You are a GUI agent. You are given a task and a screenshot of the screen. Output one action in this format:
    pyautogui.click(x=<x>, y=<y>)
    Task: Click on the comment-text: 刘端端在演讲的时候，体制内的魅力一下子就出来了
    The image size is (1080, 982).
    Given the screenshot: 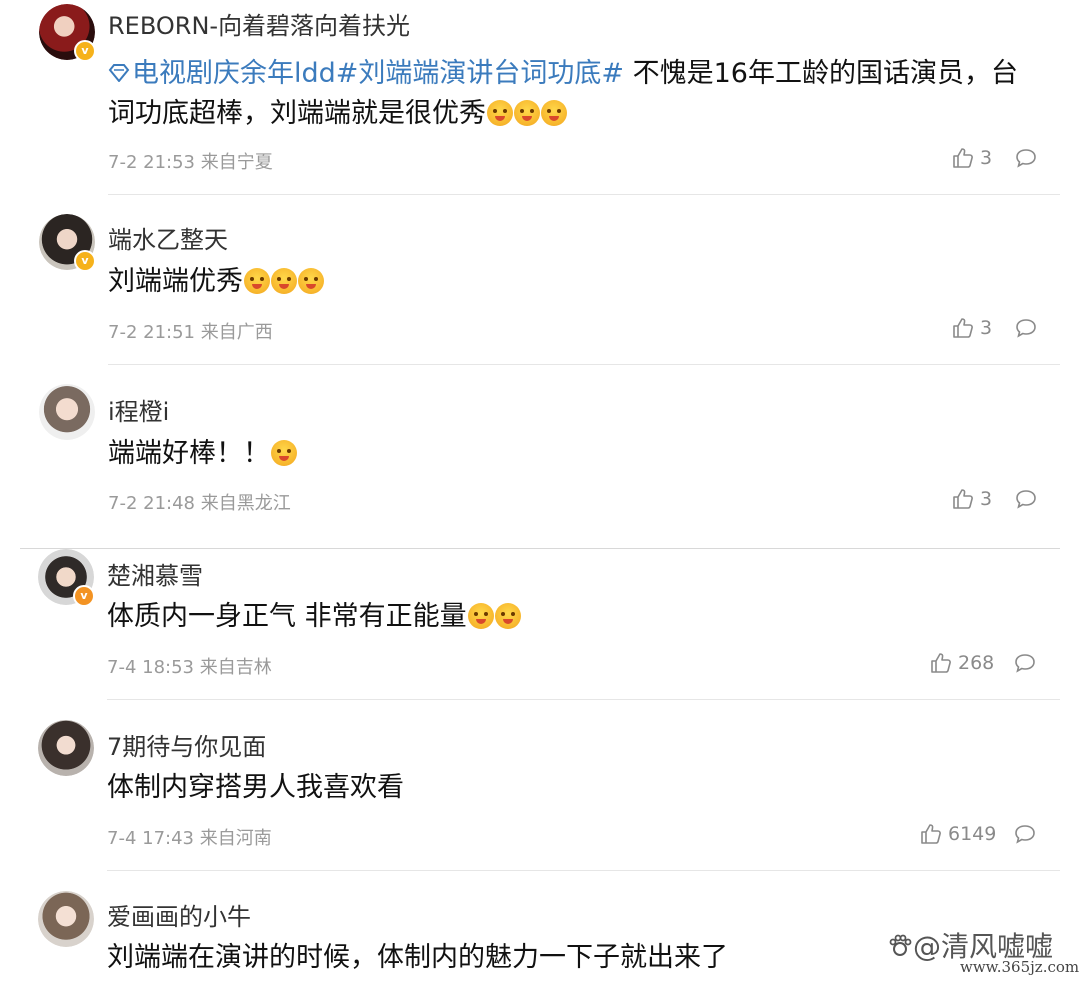 What is the action you would take?
    pyautogui.click(x=417, y=958)
    